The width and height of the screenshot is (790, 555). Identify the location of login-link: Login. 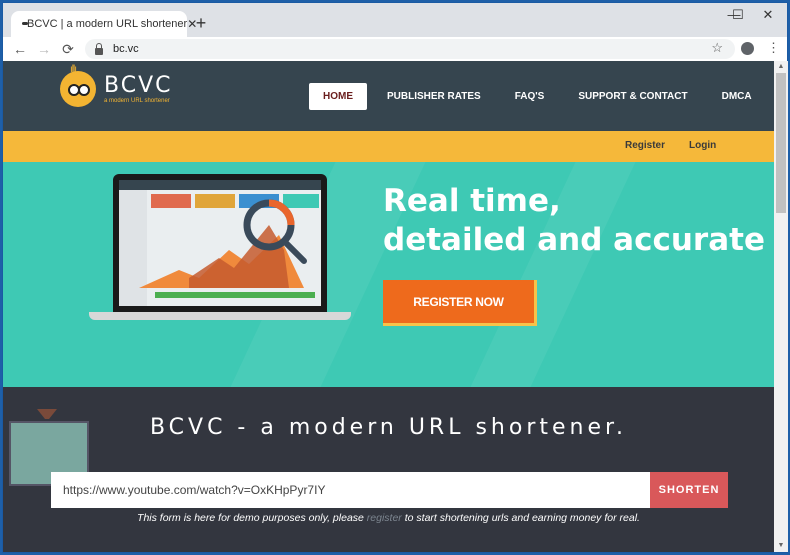
(702, 145).